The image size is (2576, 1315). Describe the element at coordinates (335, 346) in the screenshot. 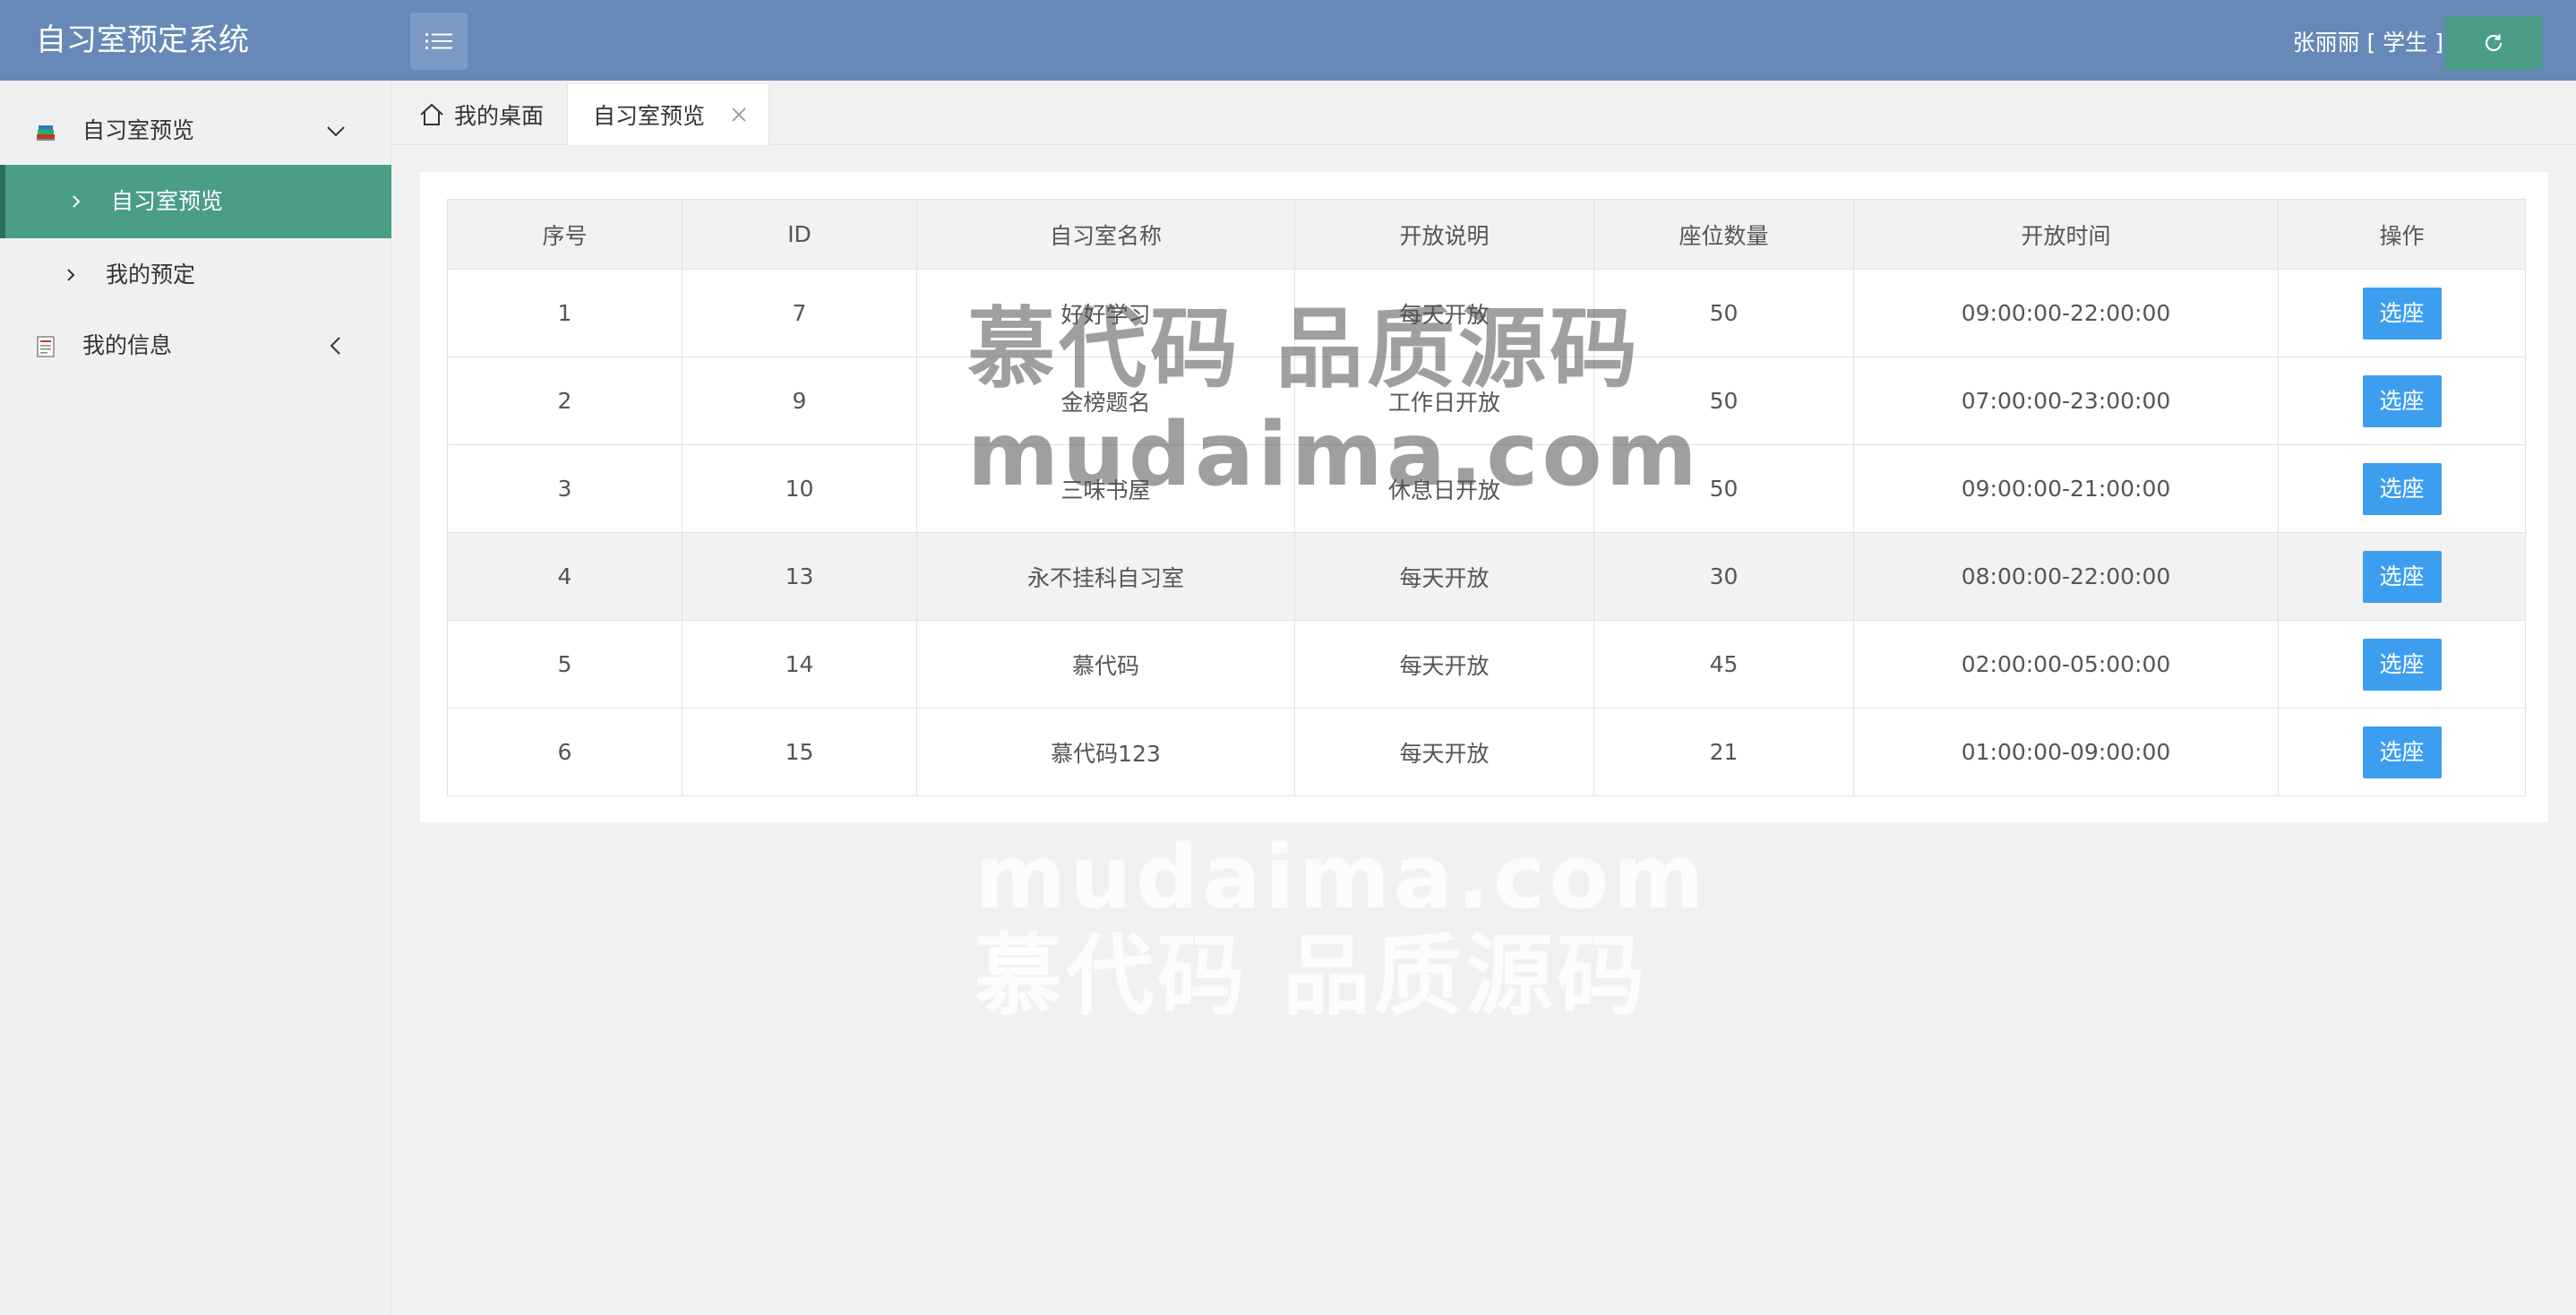

I see `chevron-left-icon` at that location.